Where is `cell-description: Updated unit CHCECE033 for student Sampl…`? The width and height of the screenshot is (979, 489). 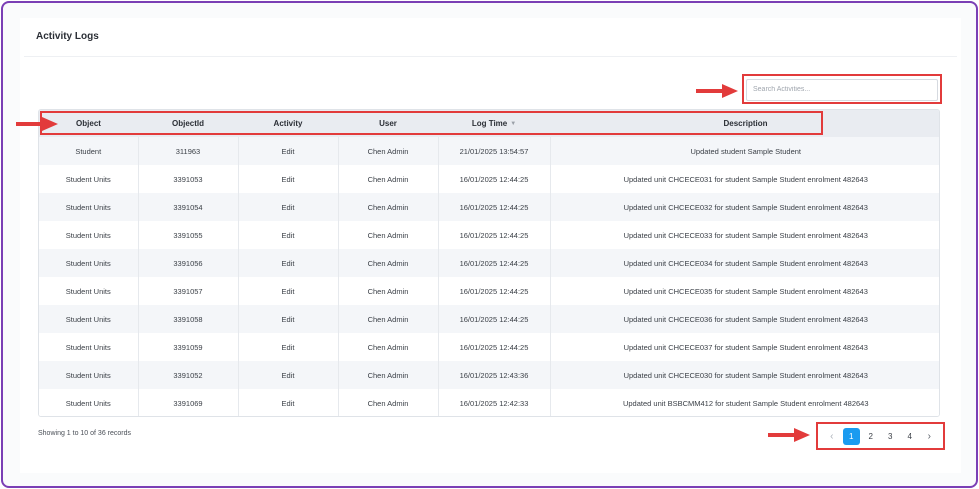
cell-description: Updated unit CHCECE033 for student Sampl… is located at coordinates (745, 235).